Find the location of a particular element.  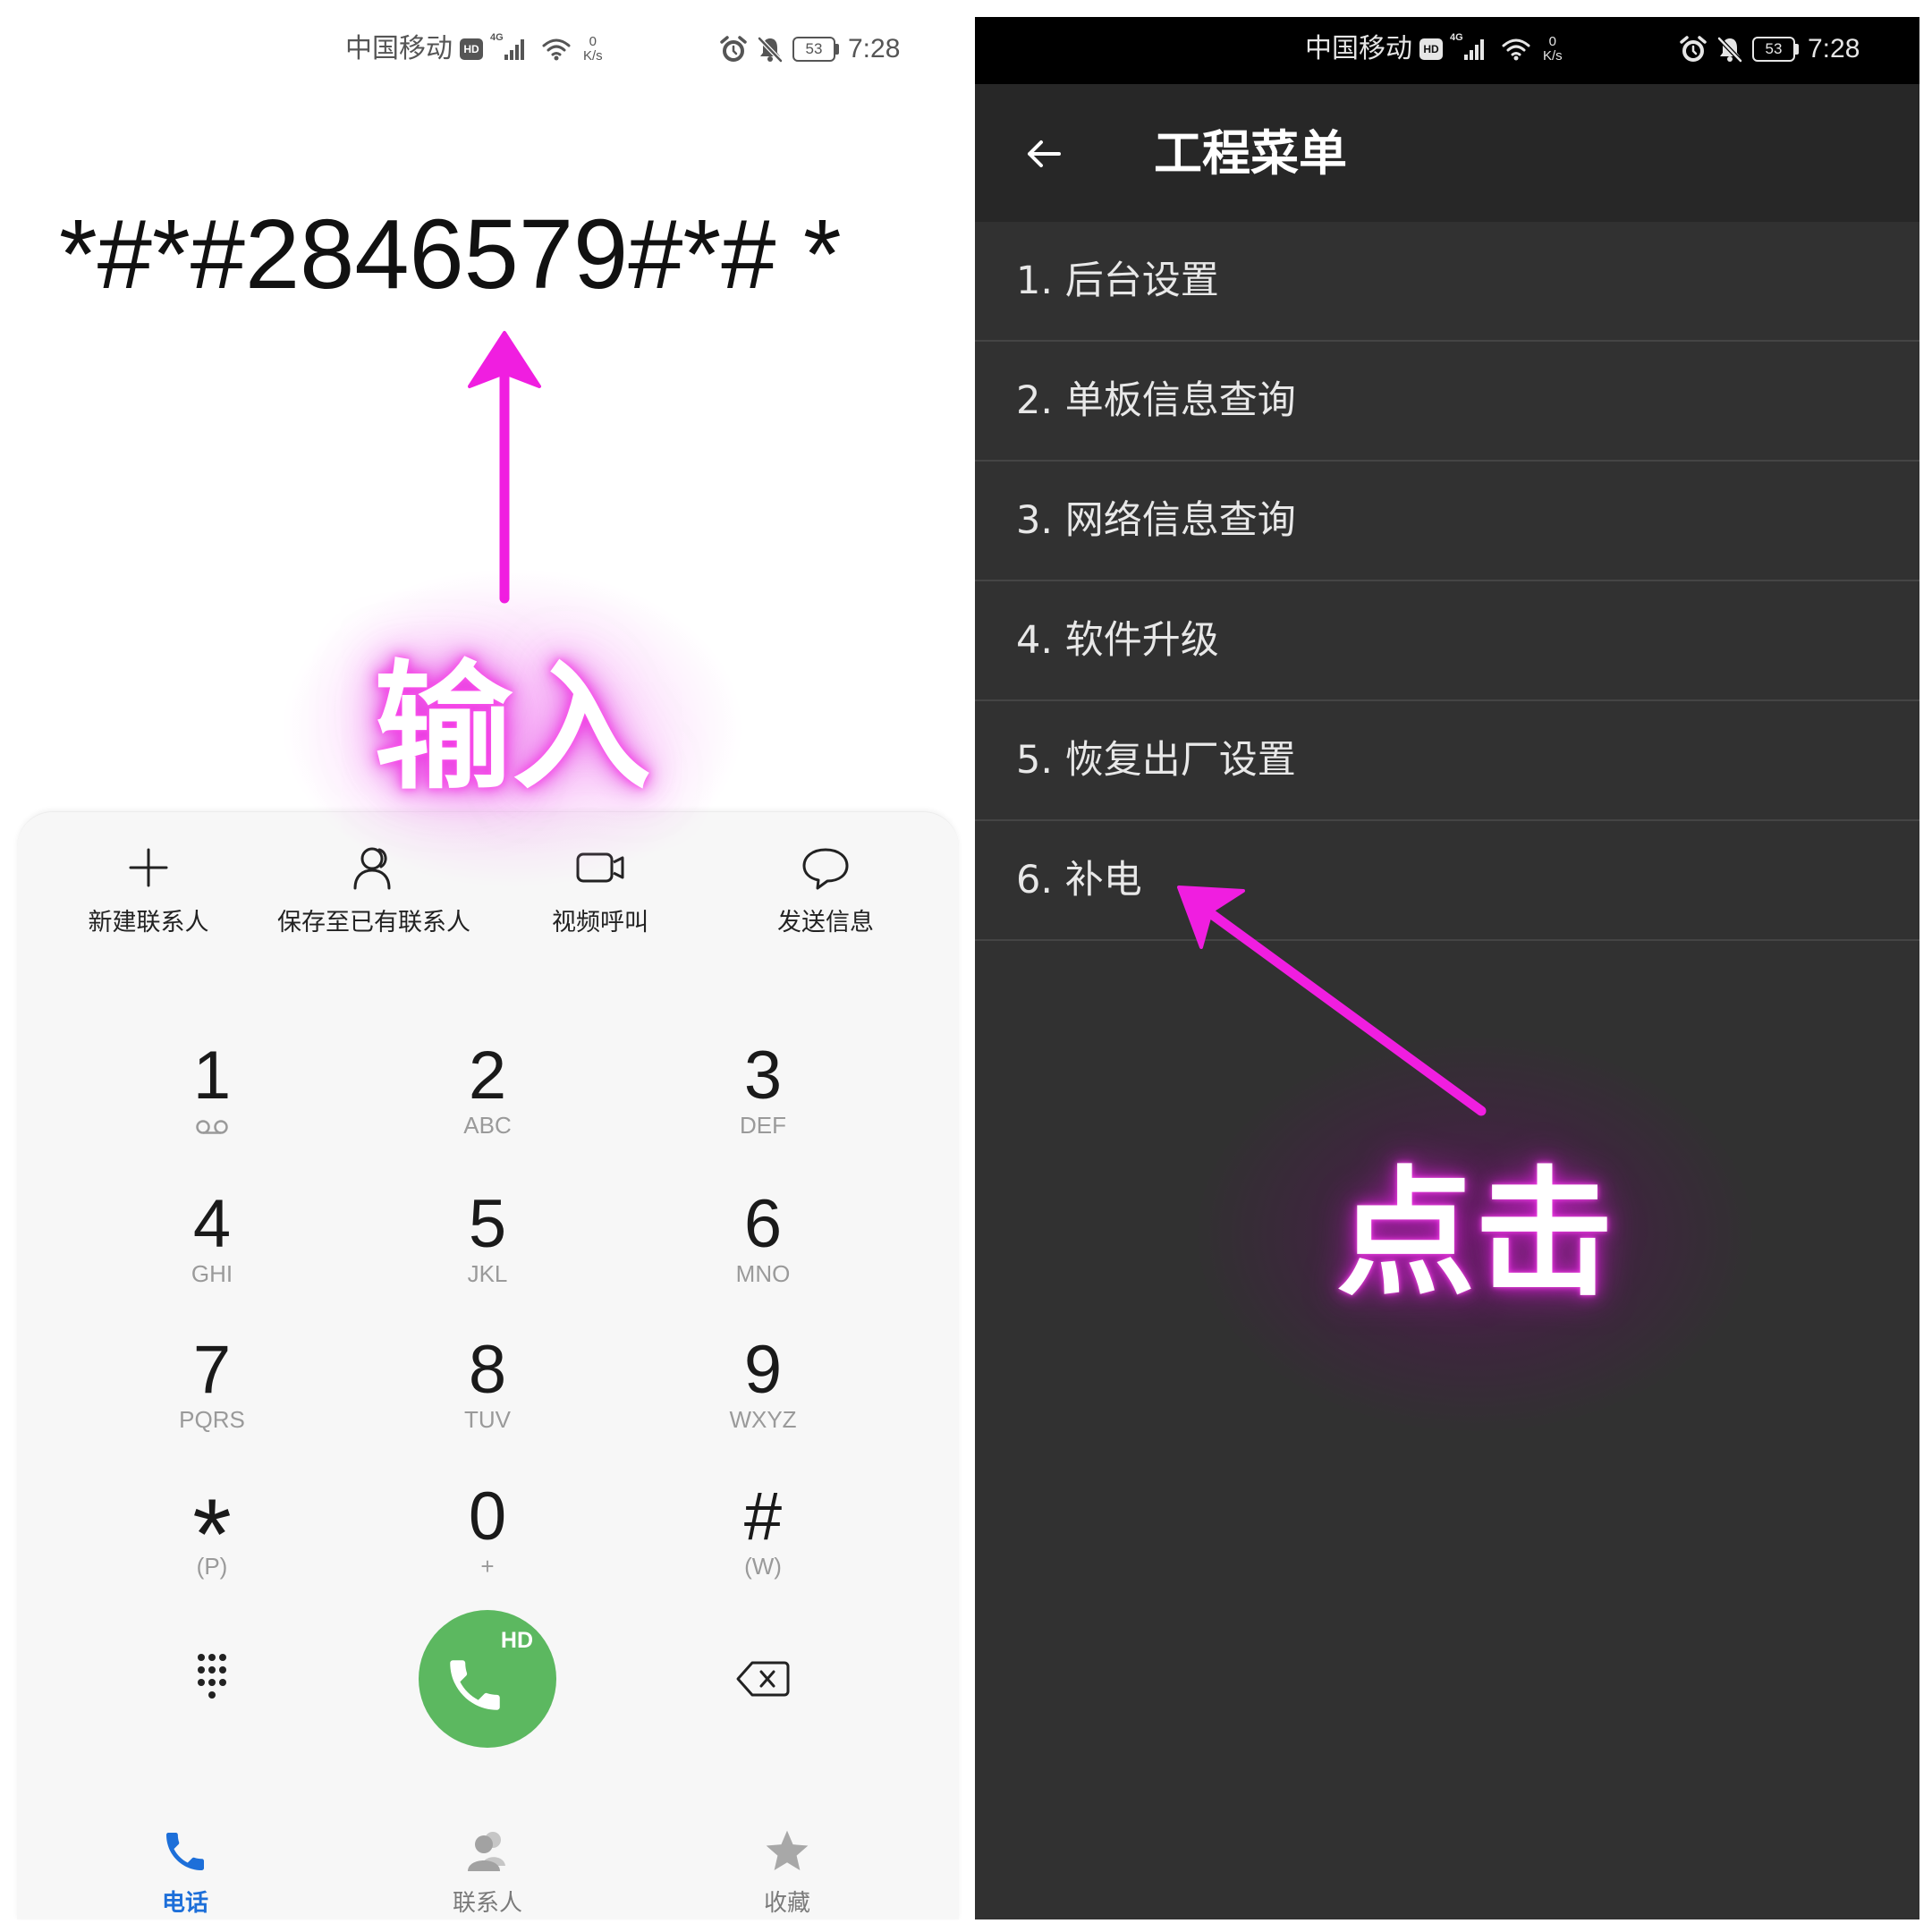

menu-item-battery-calibration: 6. 补电 is located at coordinates (1447, 881).